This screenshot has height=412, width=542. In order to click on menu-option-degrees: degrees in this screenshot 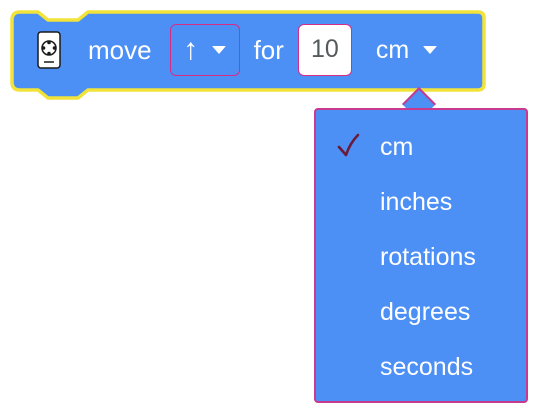, I will do `click(421, 312)`.